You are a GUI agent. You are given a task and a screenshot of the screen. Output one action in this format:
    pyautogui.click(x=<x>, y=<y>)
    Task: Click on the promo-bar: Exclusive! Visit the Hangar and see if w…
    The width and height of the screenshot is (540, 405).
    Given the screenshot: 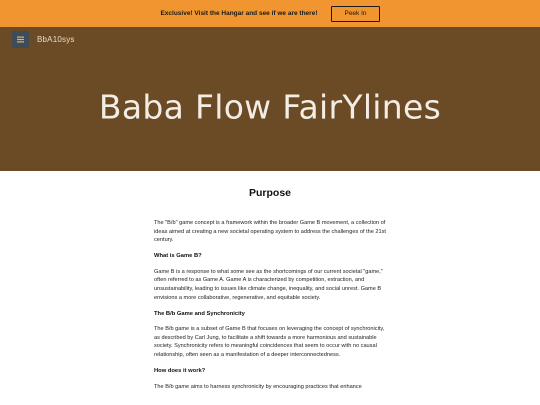 What is the action you would take?
    pyautogui.click(x=270, y=13)
    